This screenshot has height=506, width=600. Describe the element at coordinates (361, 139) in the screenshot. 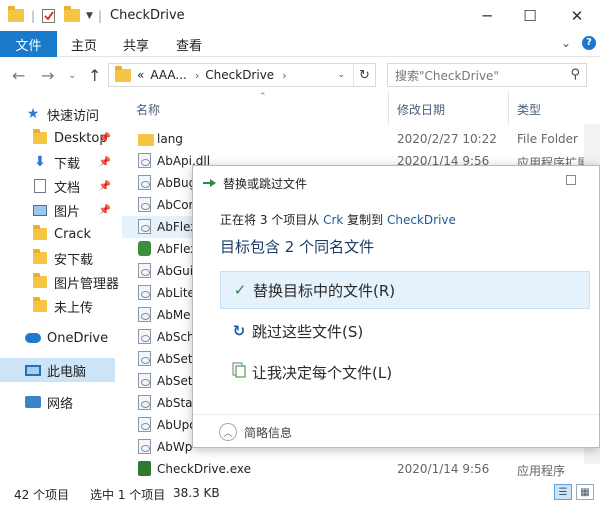

I see `file-row: lang 2020/2/27 10:22 File Folder` at that location.